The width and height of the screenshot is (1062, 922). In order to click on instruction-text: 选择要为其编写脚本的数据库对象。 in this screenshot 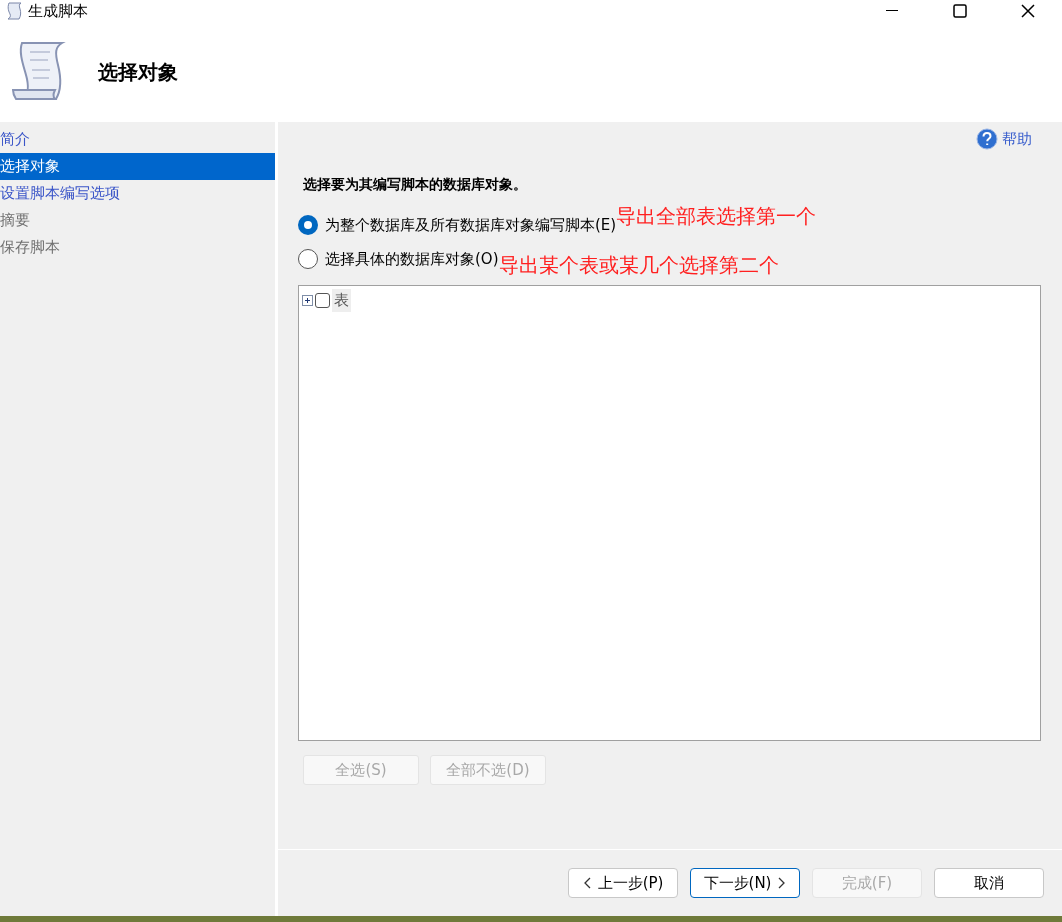, I will do `click(415, 184)`.